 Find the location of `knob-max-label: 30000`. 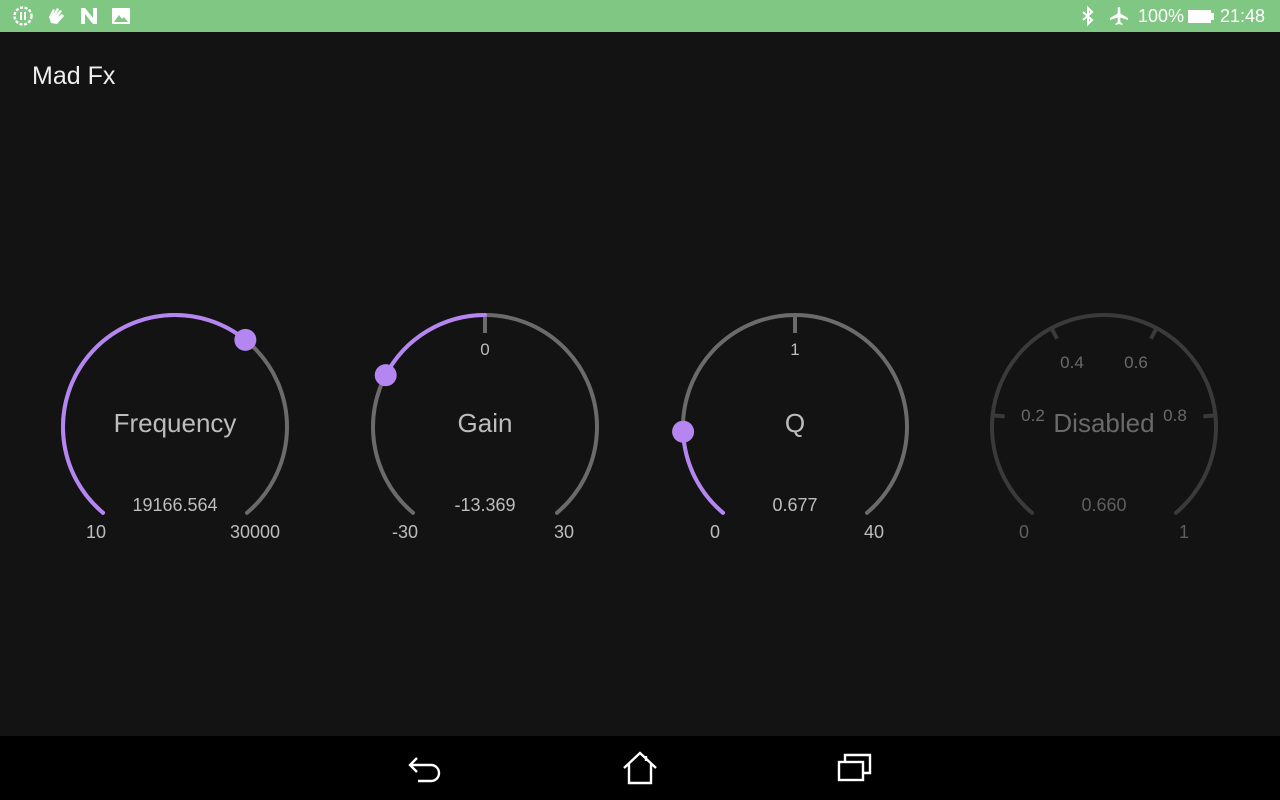

knob-max-label: 30000 is located at coordinates (255, 532).